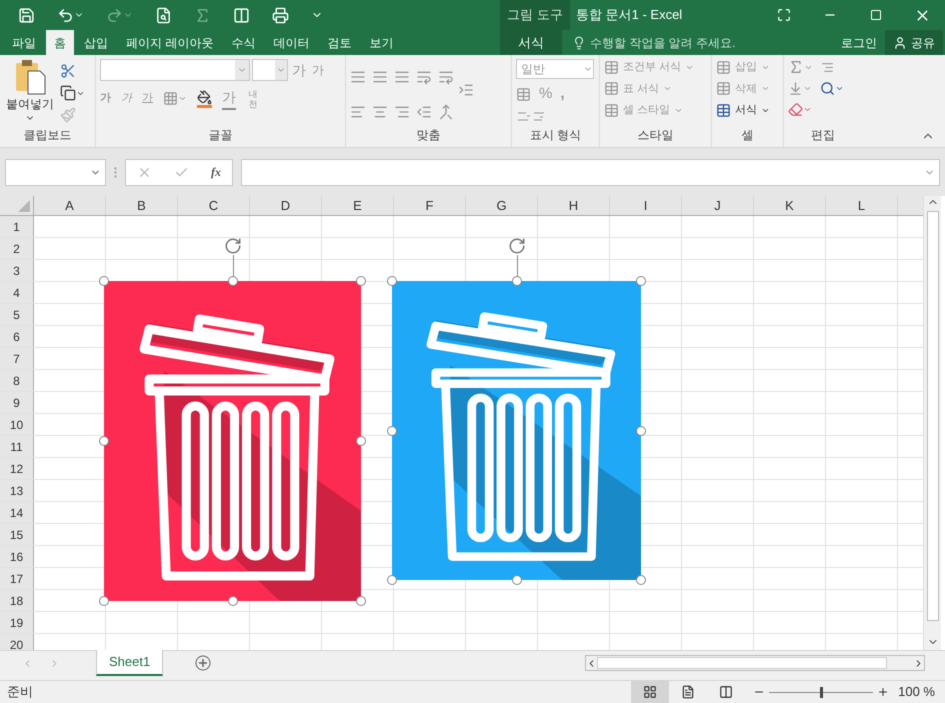  What do you see at coordinates (17, 248) in the screenshot?
I see `row-header: 2` at bounding box center [17, 248].